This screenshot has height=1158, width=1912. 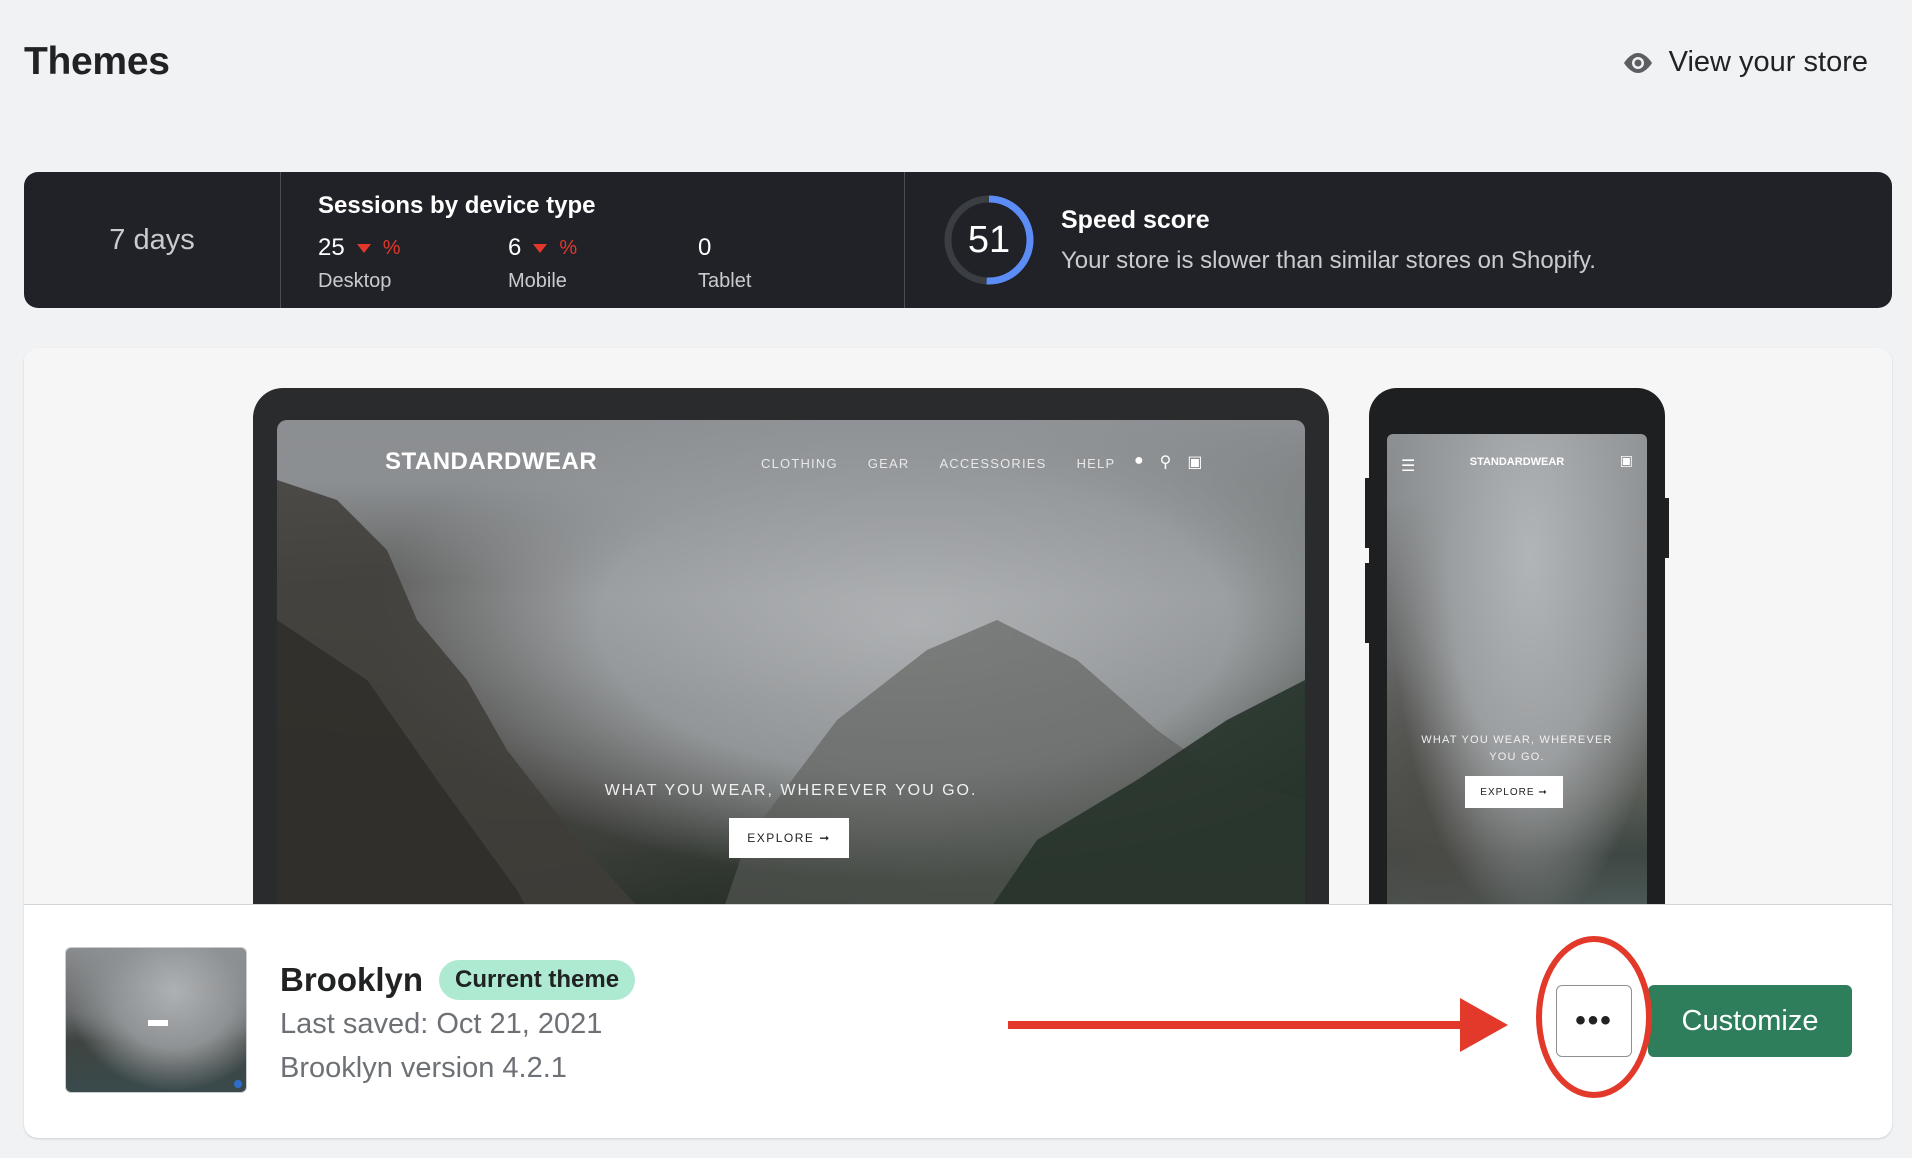 I want to click on theme-name: Brooklyn, so click(x=352, y=979).